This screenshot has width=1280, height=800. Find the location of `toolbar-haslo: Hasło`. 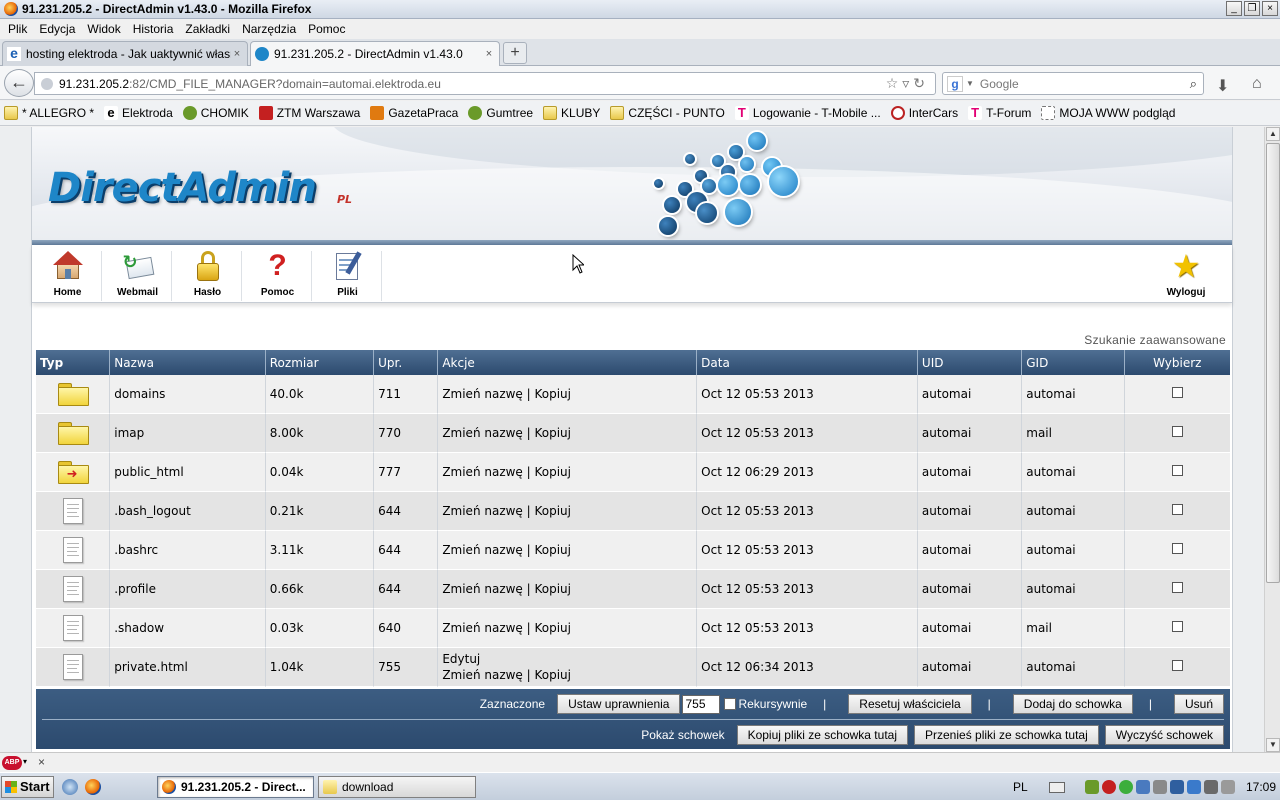

toolbar-haslo: Hasło is located at coordinates (208, 276).